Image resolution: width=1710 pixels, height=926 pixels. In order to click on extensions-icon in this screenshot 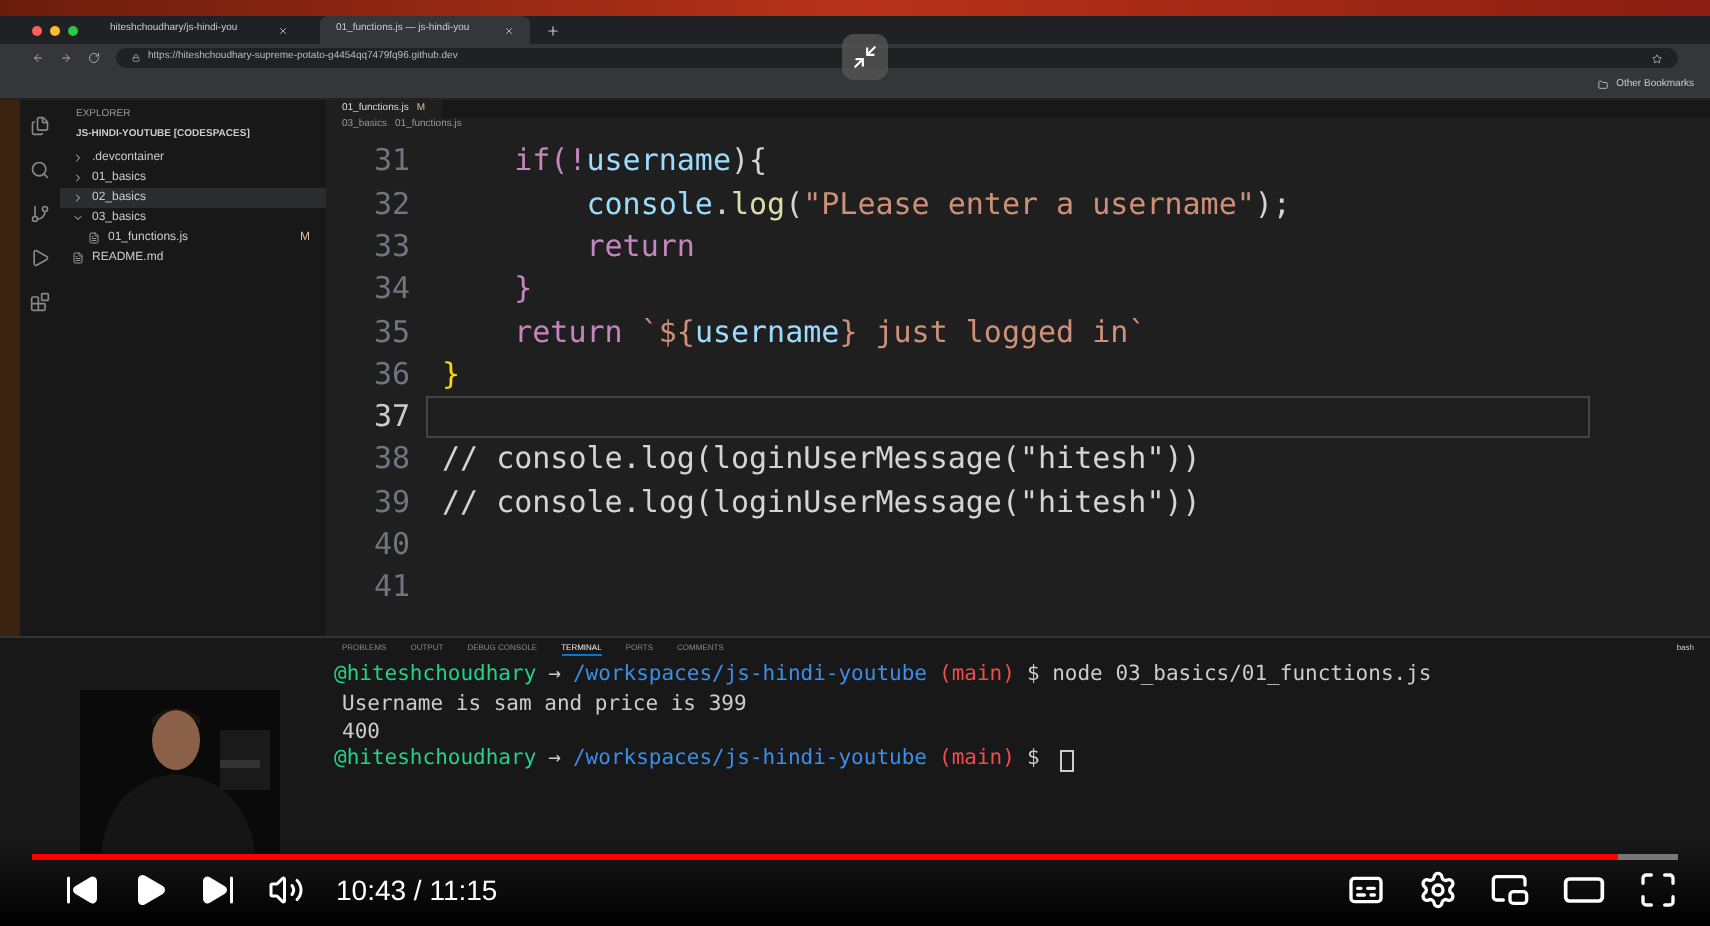, I will do `click(40, 302)`.